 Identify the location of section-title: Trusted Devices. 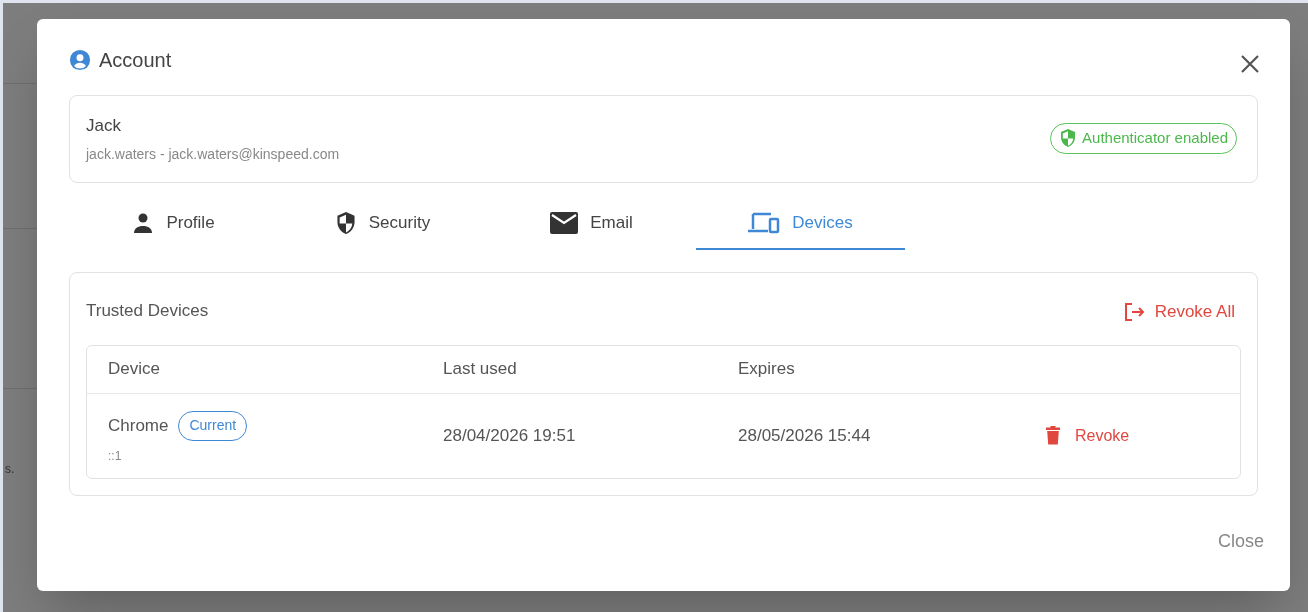
(147, 311).